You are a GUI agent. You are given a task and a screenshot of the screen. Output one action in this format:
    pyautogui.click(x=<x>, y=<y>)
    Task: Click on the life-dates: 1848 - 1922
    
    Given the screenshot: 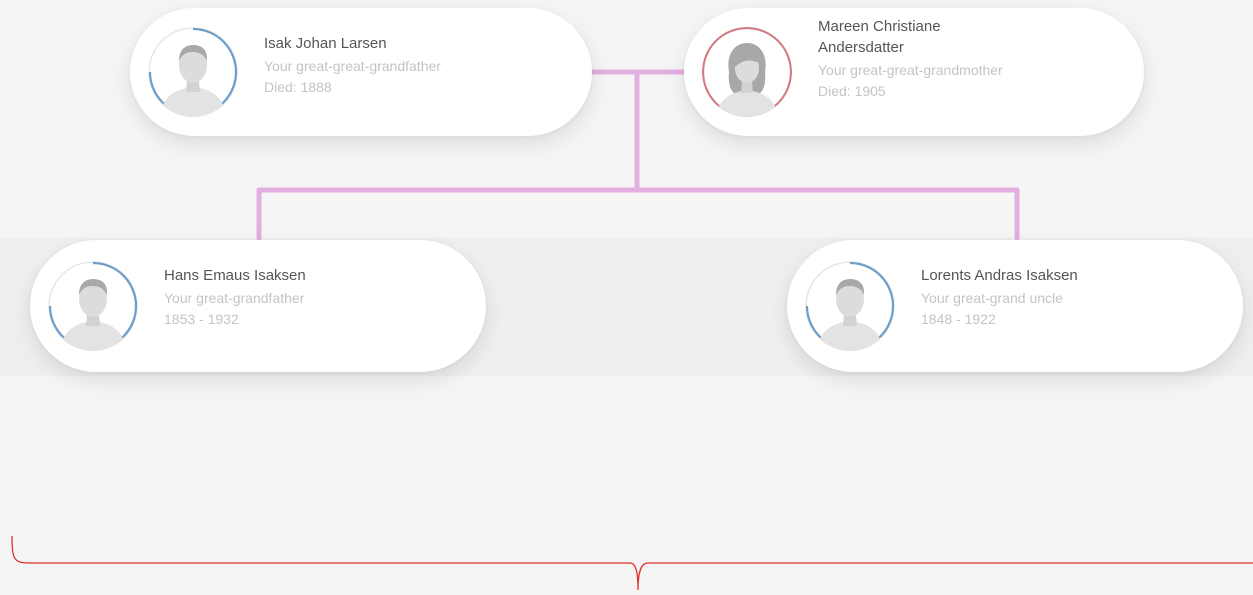 What is the action you would take?
    pyautogui.click(x=958, y=319)
    